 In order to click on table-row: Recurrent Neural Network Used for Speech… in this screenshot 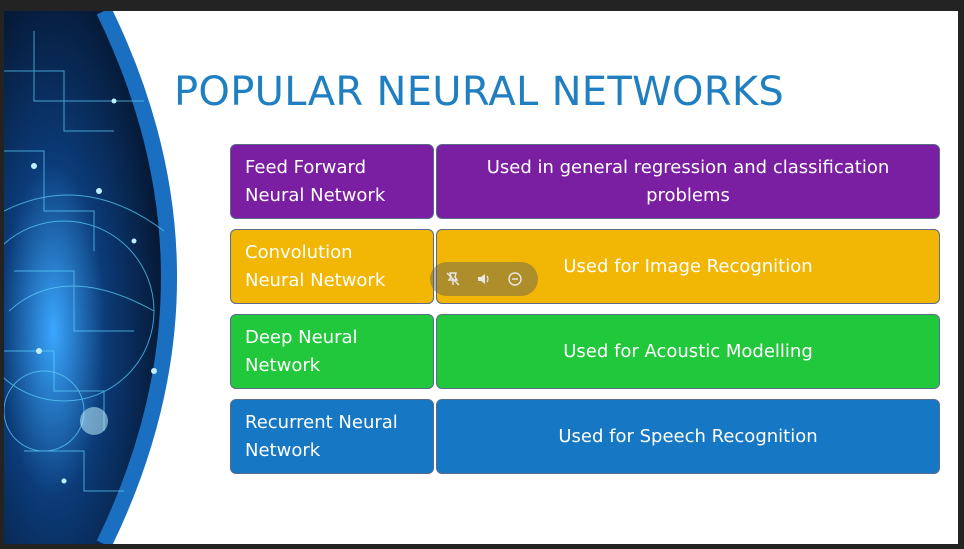, I will do `click(586, 437)`.